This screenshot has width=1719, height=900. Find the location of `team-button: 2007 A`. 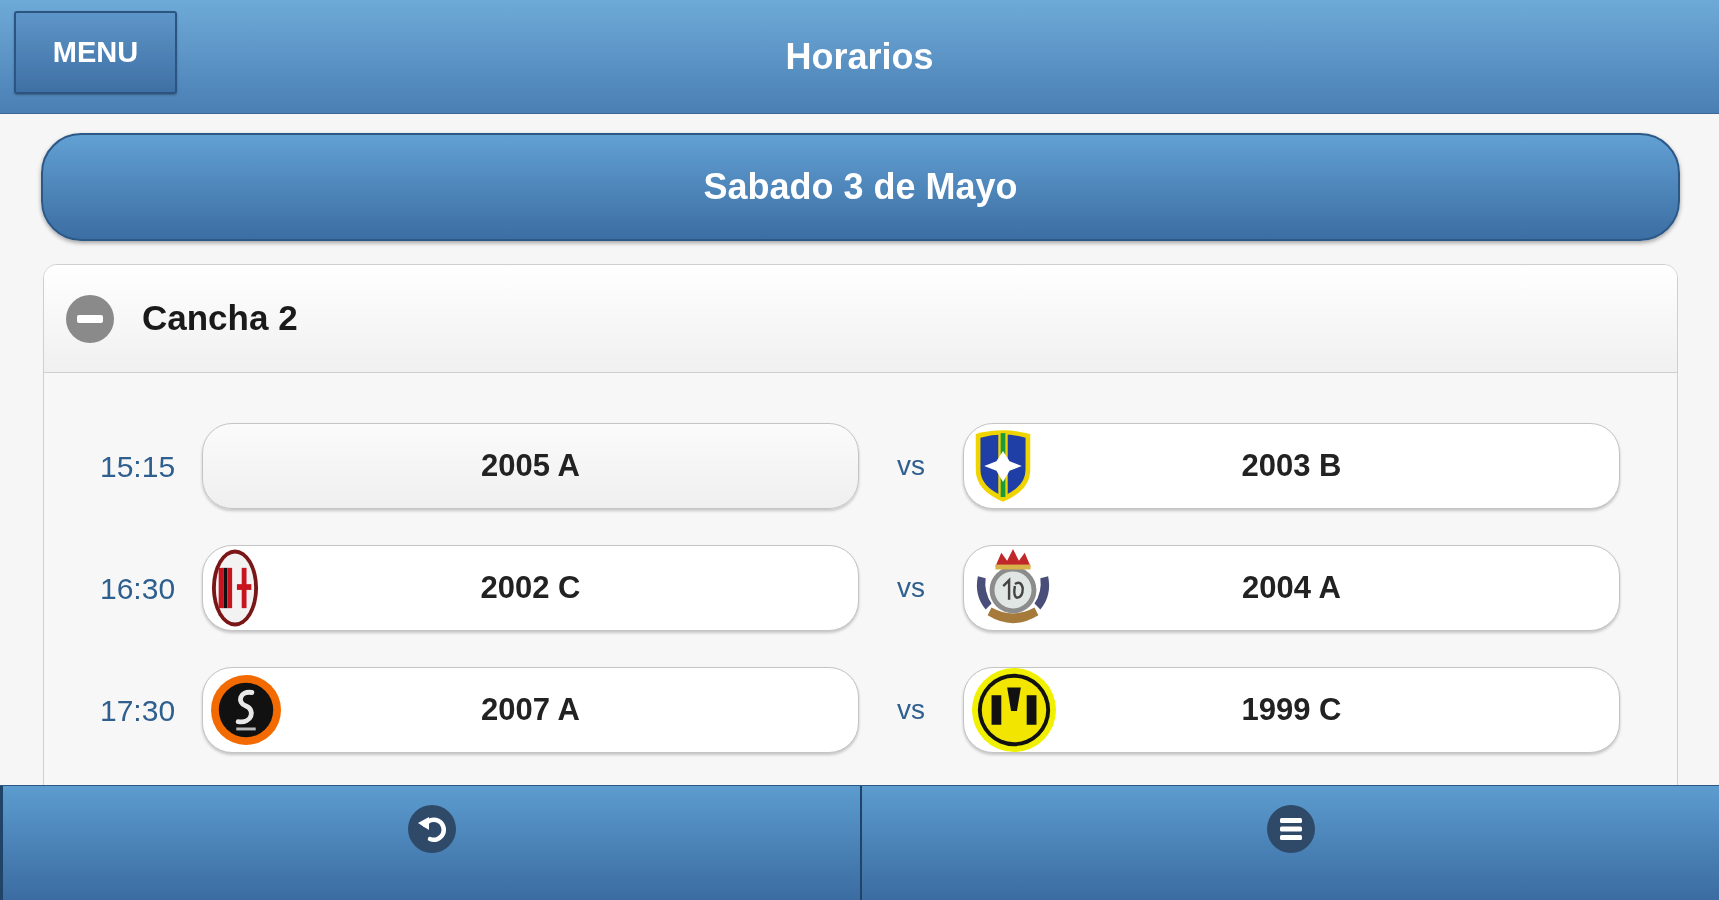

team-button: 2007 A is located at coordinates (530, 710).